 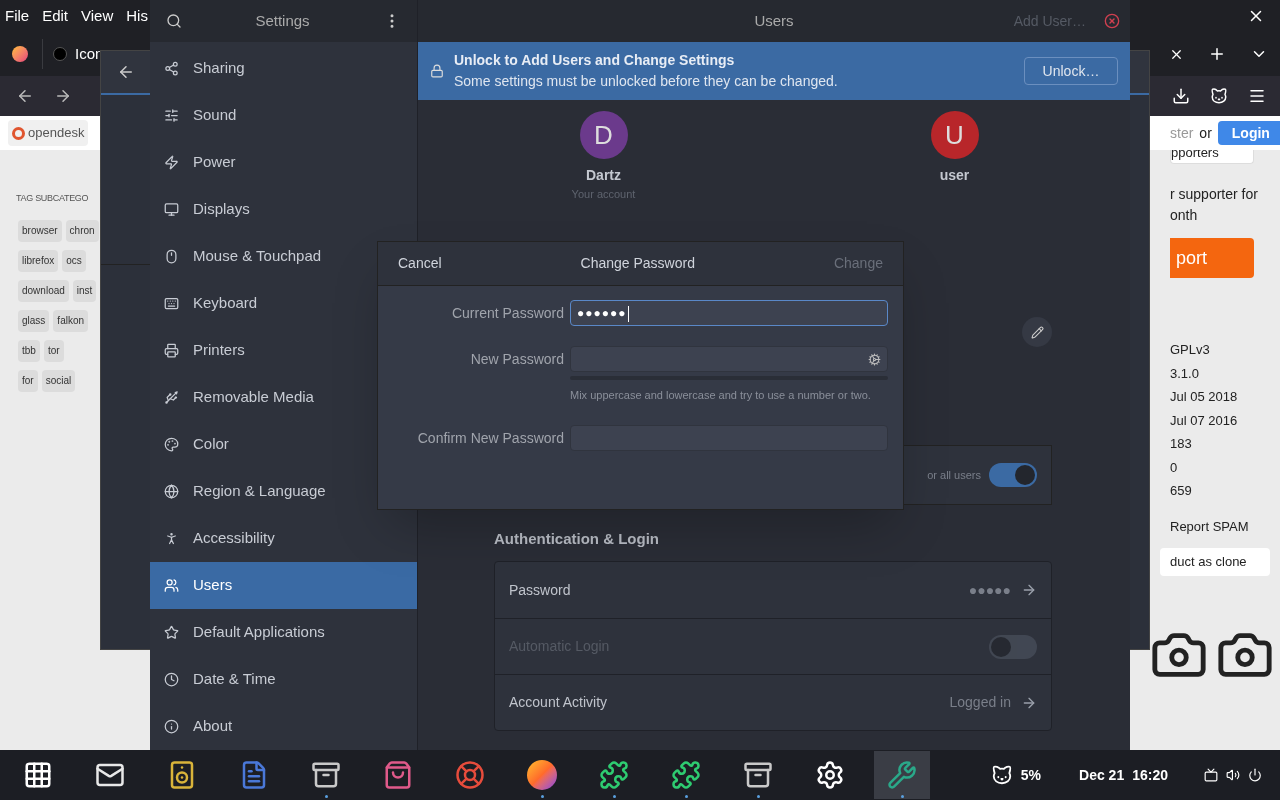 I want to click on sliders-icon, so click(x=171, y=115).